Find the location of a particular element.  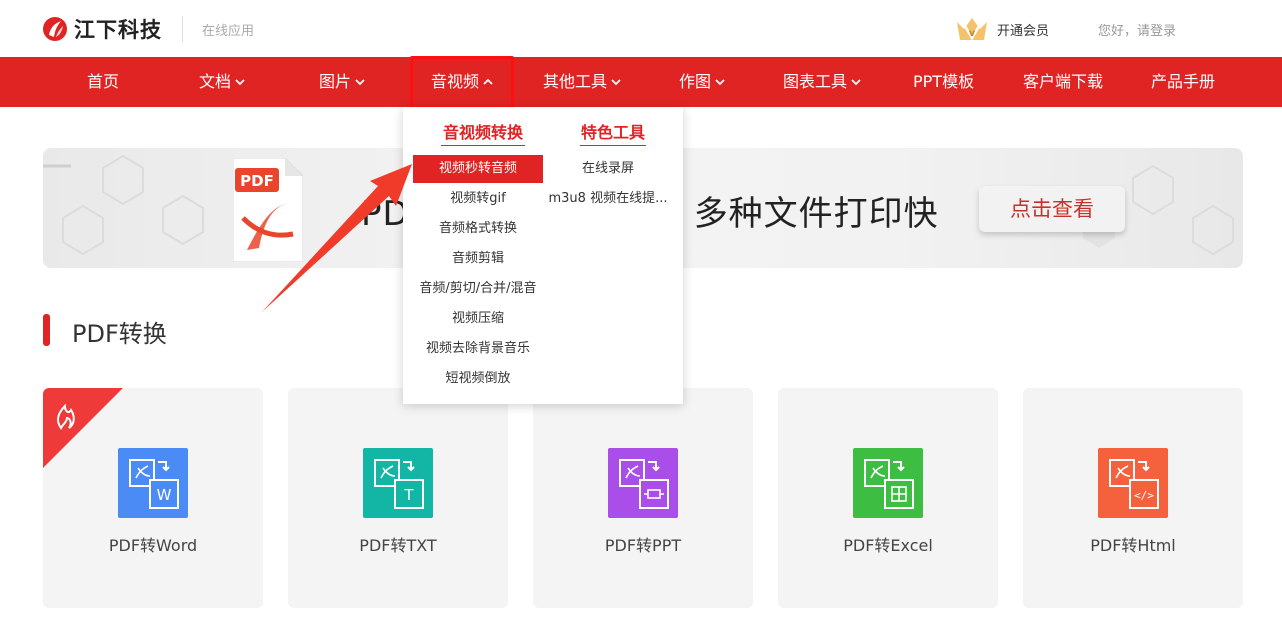

hot-badge is located at coordinates (83, 428).